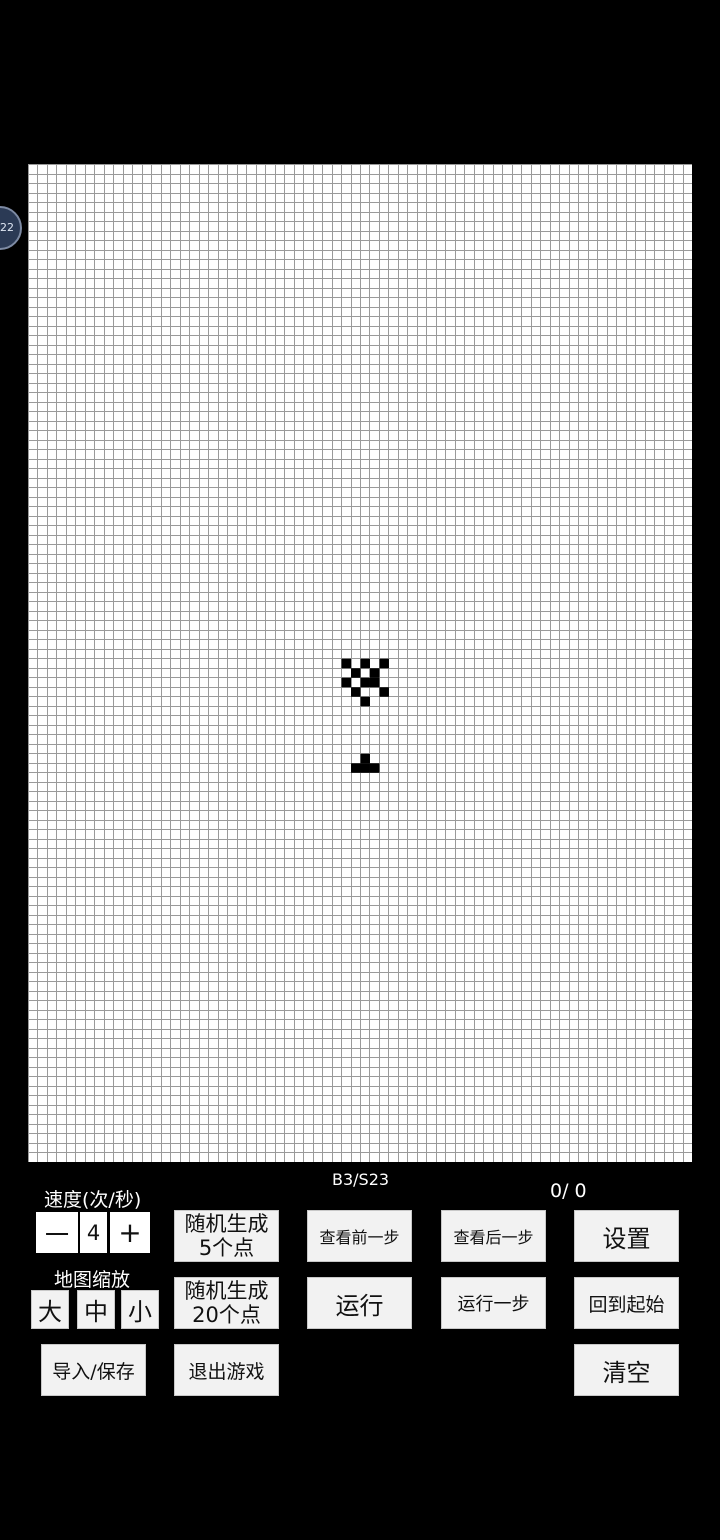 This screenshot has width=720, height=1540. What do you see at coordinates (626, 1370) in the screenshot?
I see `clear-button: 清空` at bounding box center [626, 1370].